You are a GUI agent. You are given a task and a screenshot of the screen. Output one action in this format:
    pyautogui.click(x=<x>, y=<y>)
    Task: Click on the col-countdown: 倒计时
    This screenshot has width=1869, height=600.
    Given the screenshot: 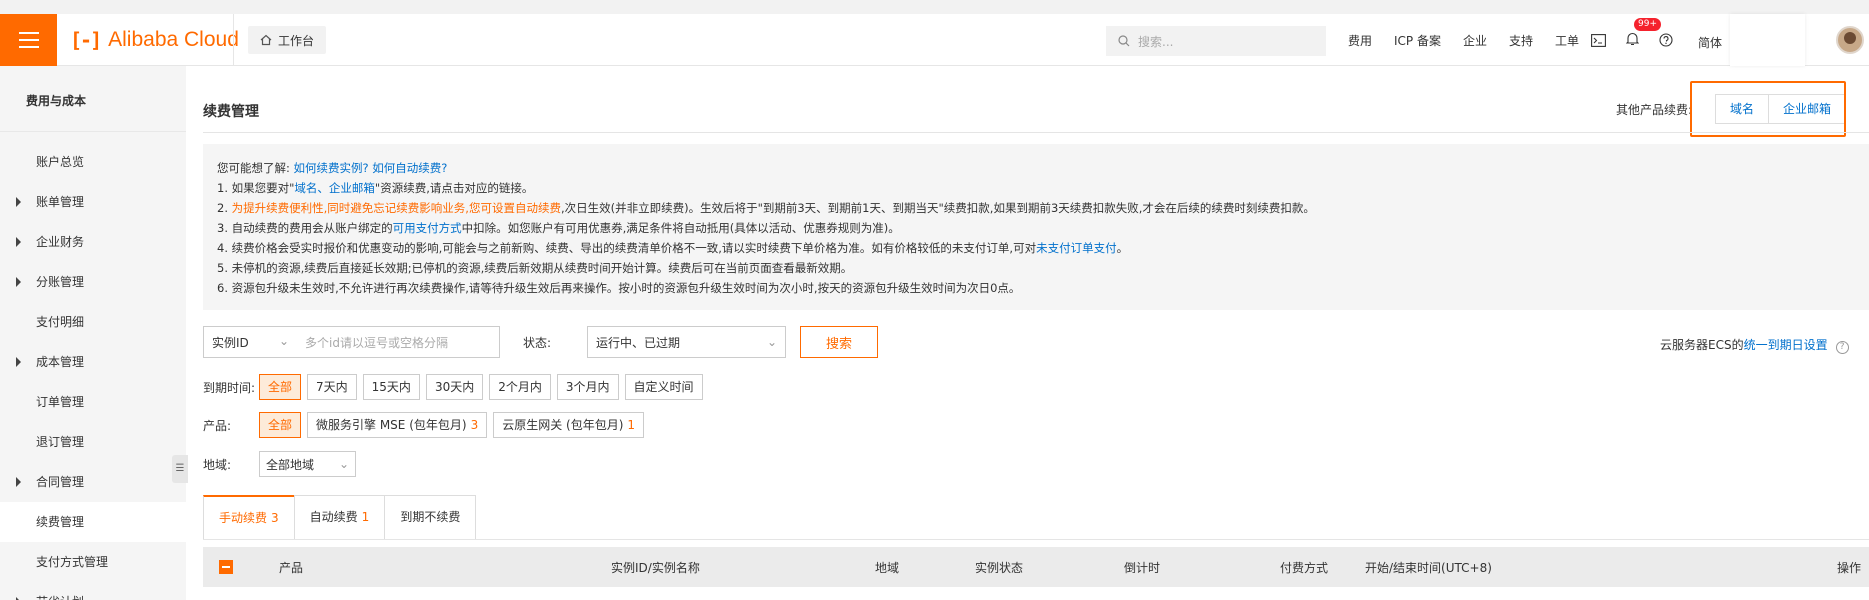 What is the action you would take?
    pyautogui.click(x=1142, y=568)
    